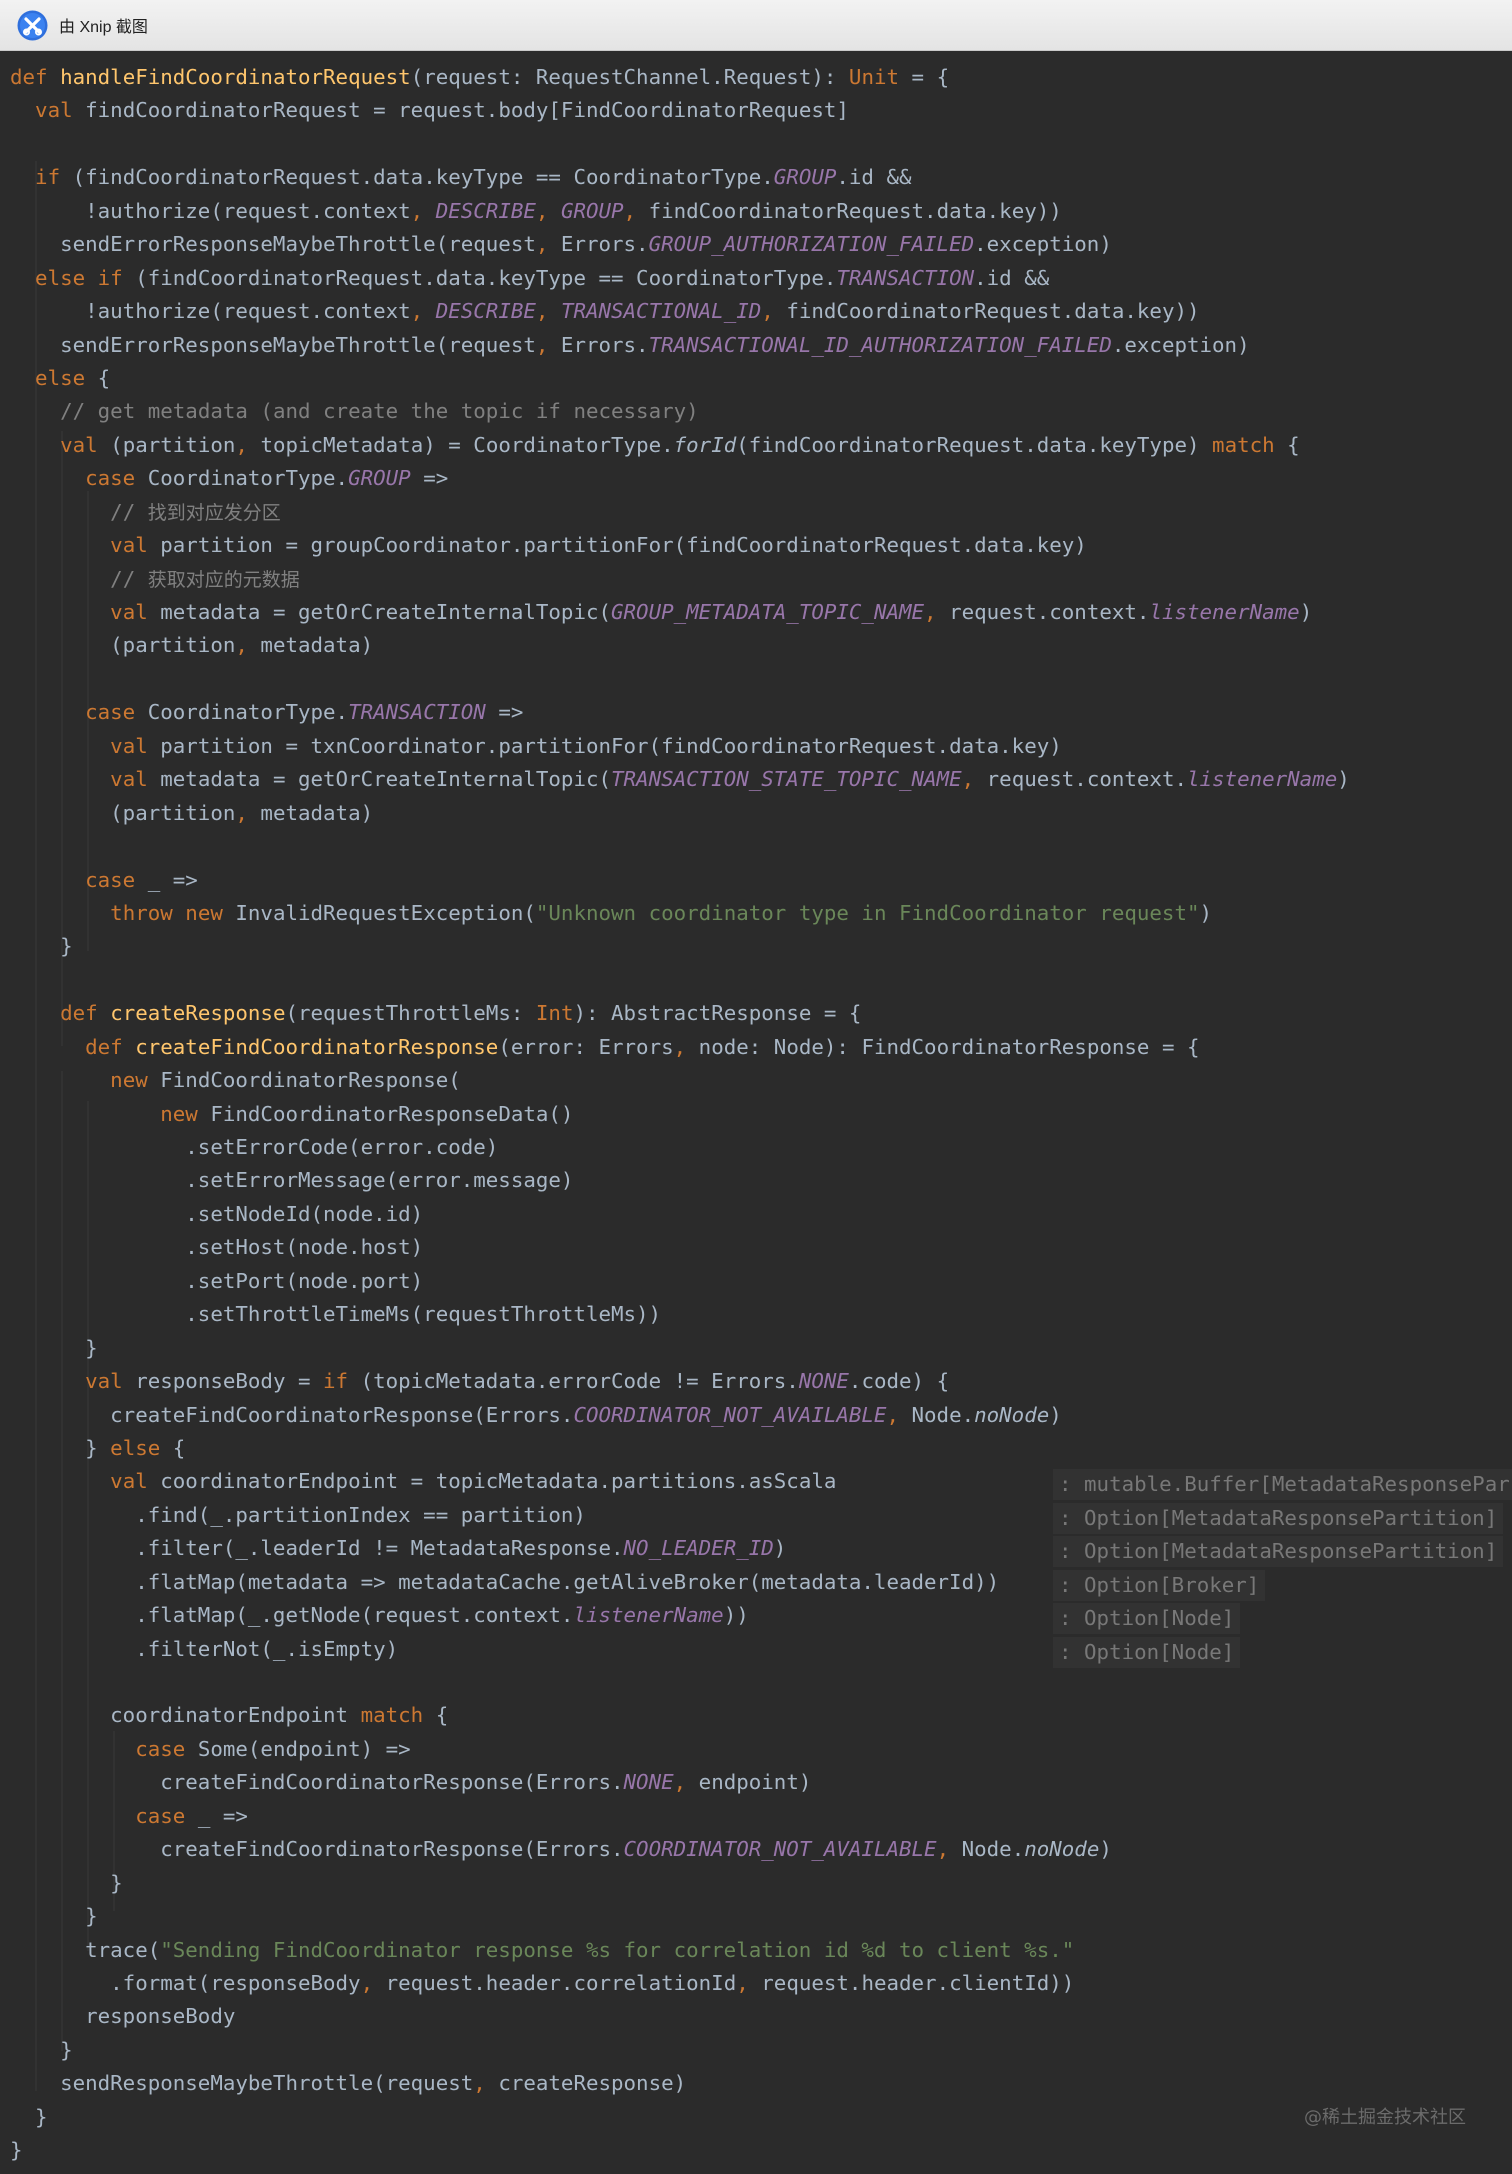  Describe the element at coordinates (680, 1883) in the screenshot. I see `code-line: }` at that location.